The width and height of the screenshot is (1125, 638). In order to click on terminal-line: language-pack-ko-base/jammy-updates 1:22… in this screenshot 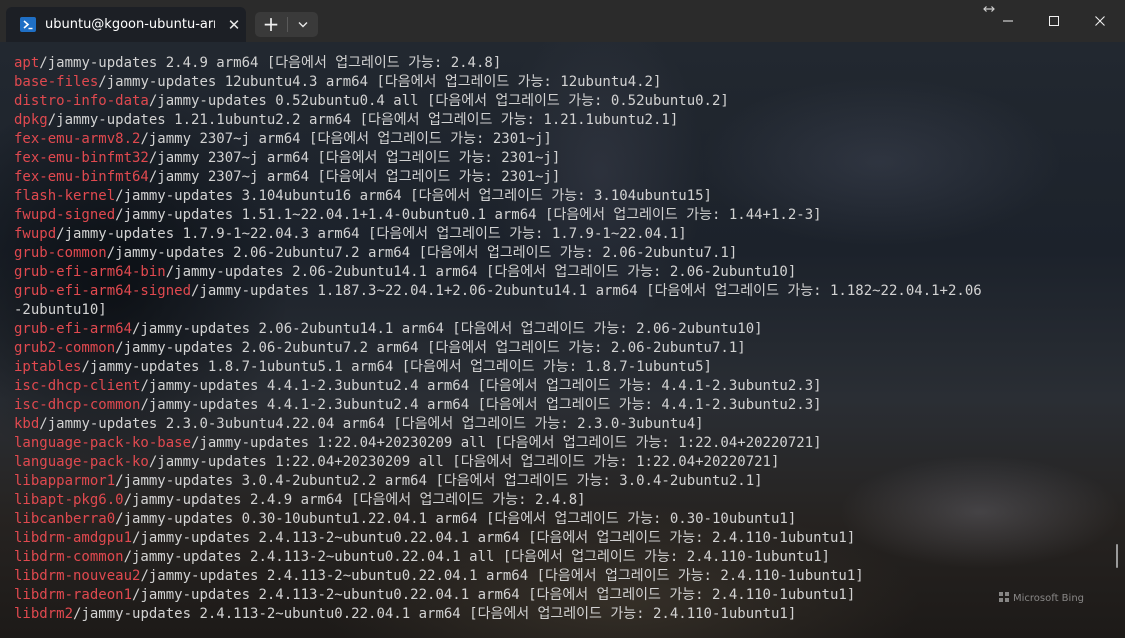, I will do `click(564, 443)`.